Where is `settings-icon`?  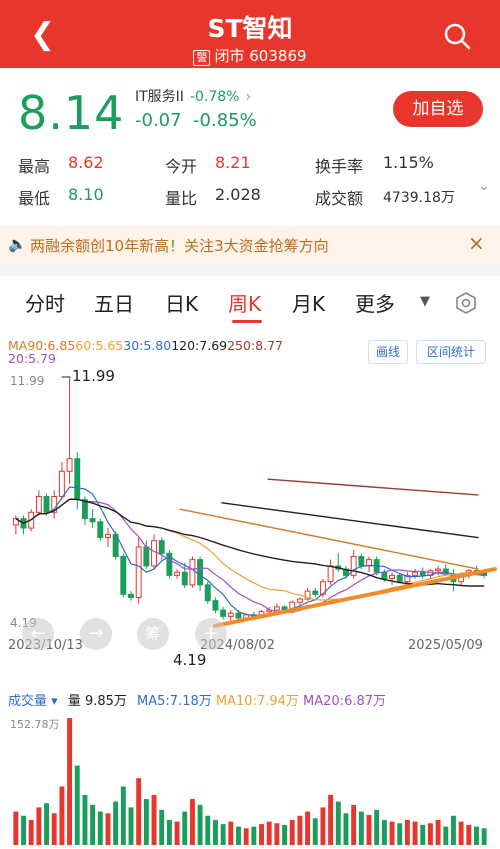
settings-icon is located at coordinates (466, 303).